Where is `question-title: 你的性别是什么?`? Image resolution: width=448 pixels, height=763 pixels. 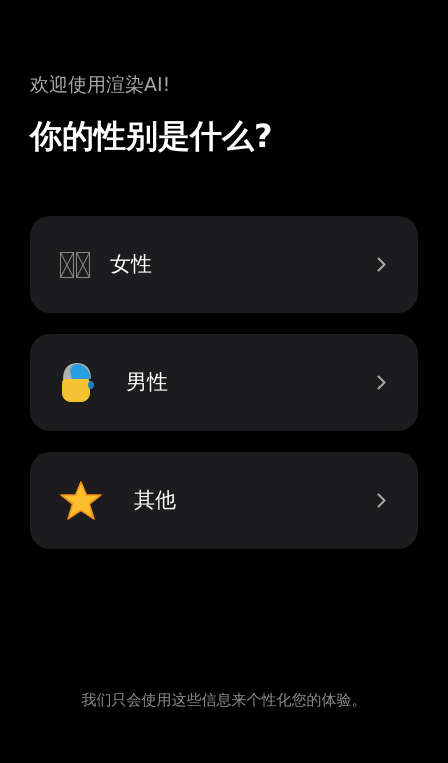
question-title: 你的性别是什么? is located at coordinates (152, 136).